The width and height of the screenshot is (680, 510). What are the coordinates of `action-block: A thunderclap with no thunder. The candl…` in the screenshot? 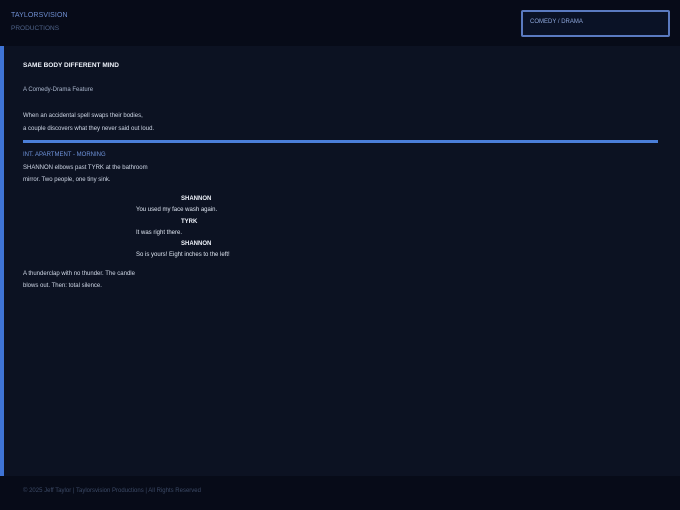 It's located at (79, 280).